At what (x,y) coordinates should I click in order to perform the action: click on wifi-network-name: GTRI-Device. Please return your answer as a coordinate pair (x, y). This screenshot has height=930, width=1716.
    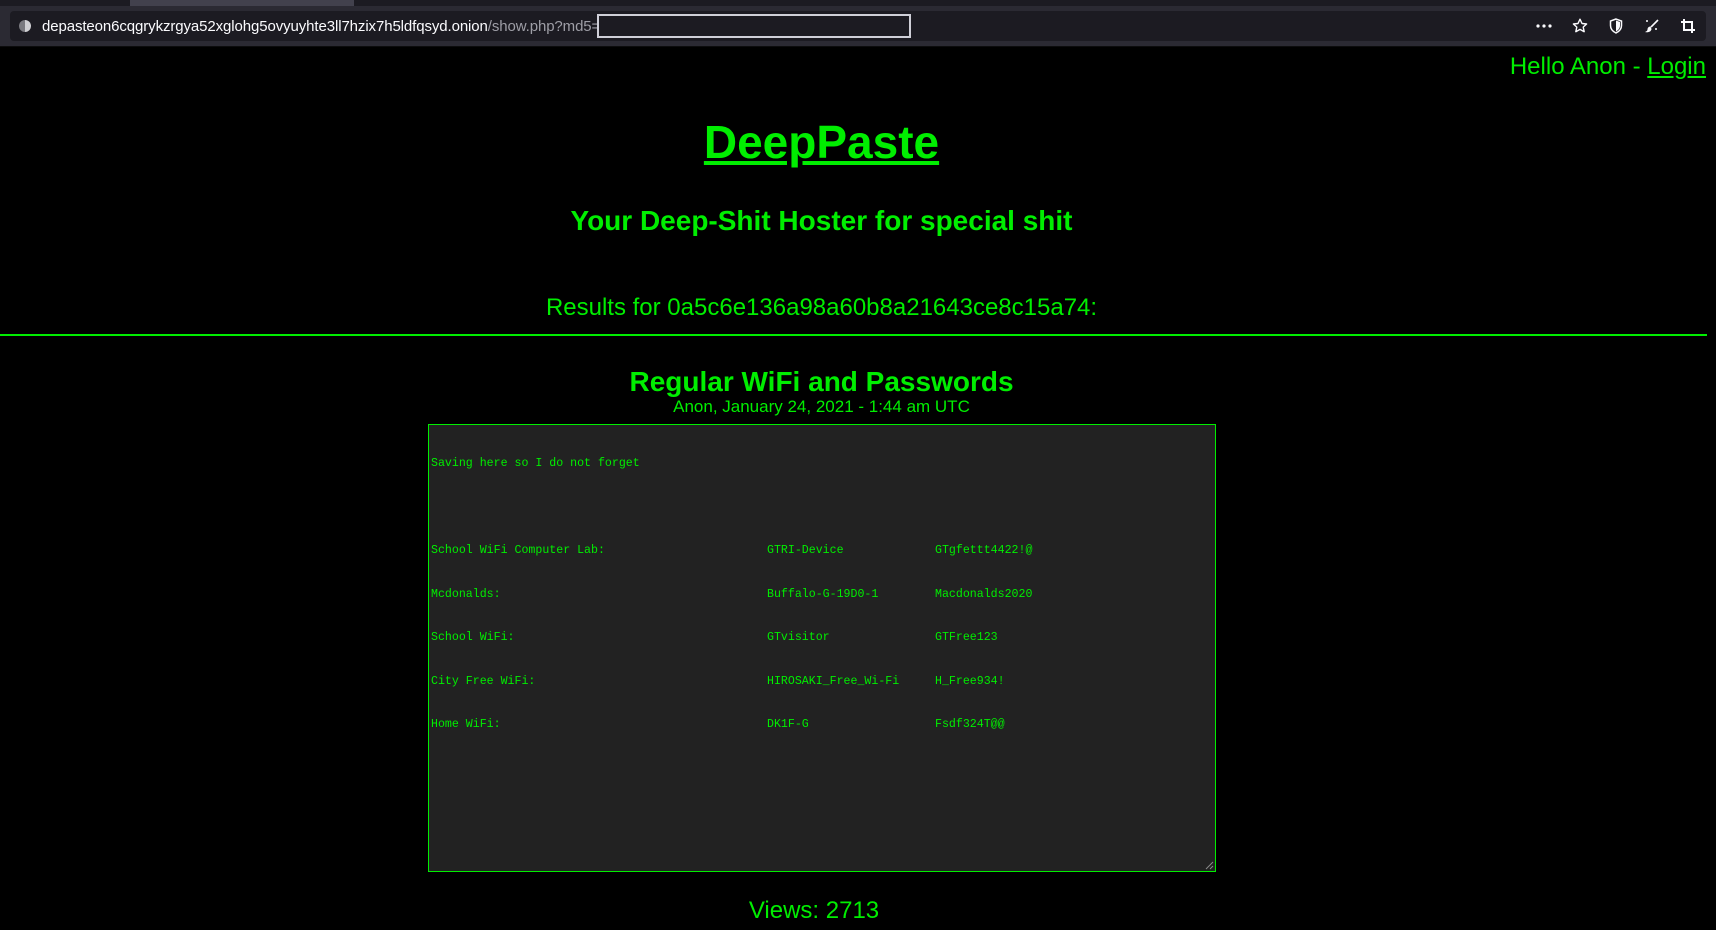
    Looking at the image, I should click on (805, 550).